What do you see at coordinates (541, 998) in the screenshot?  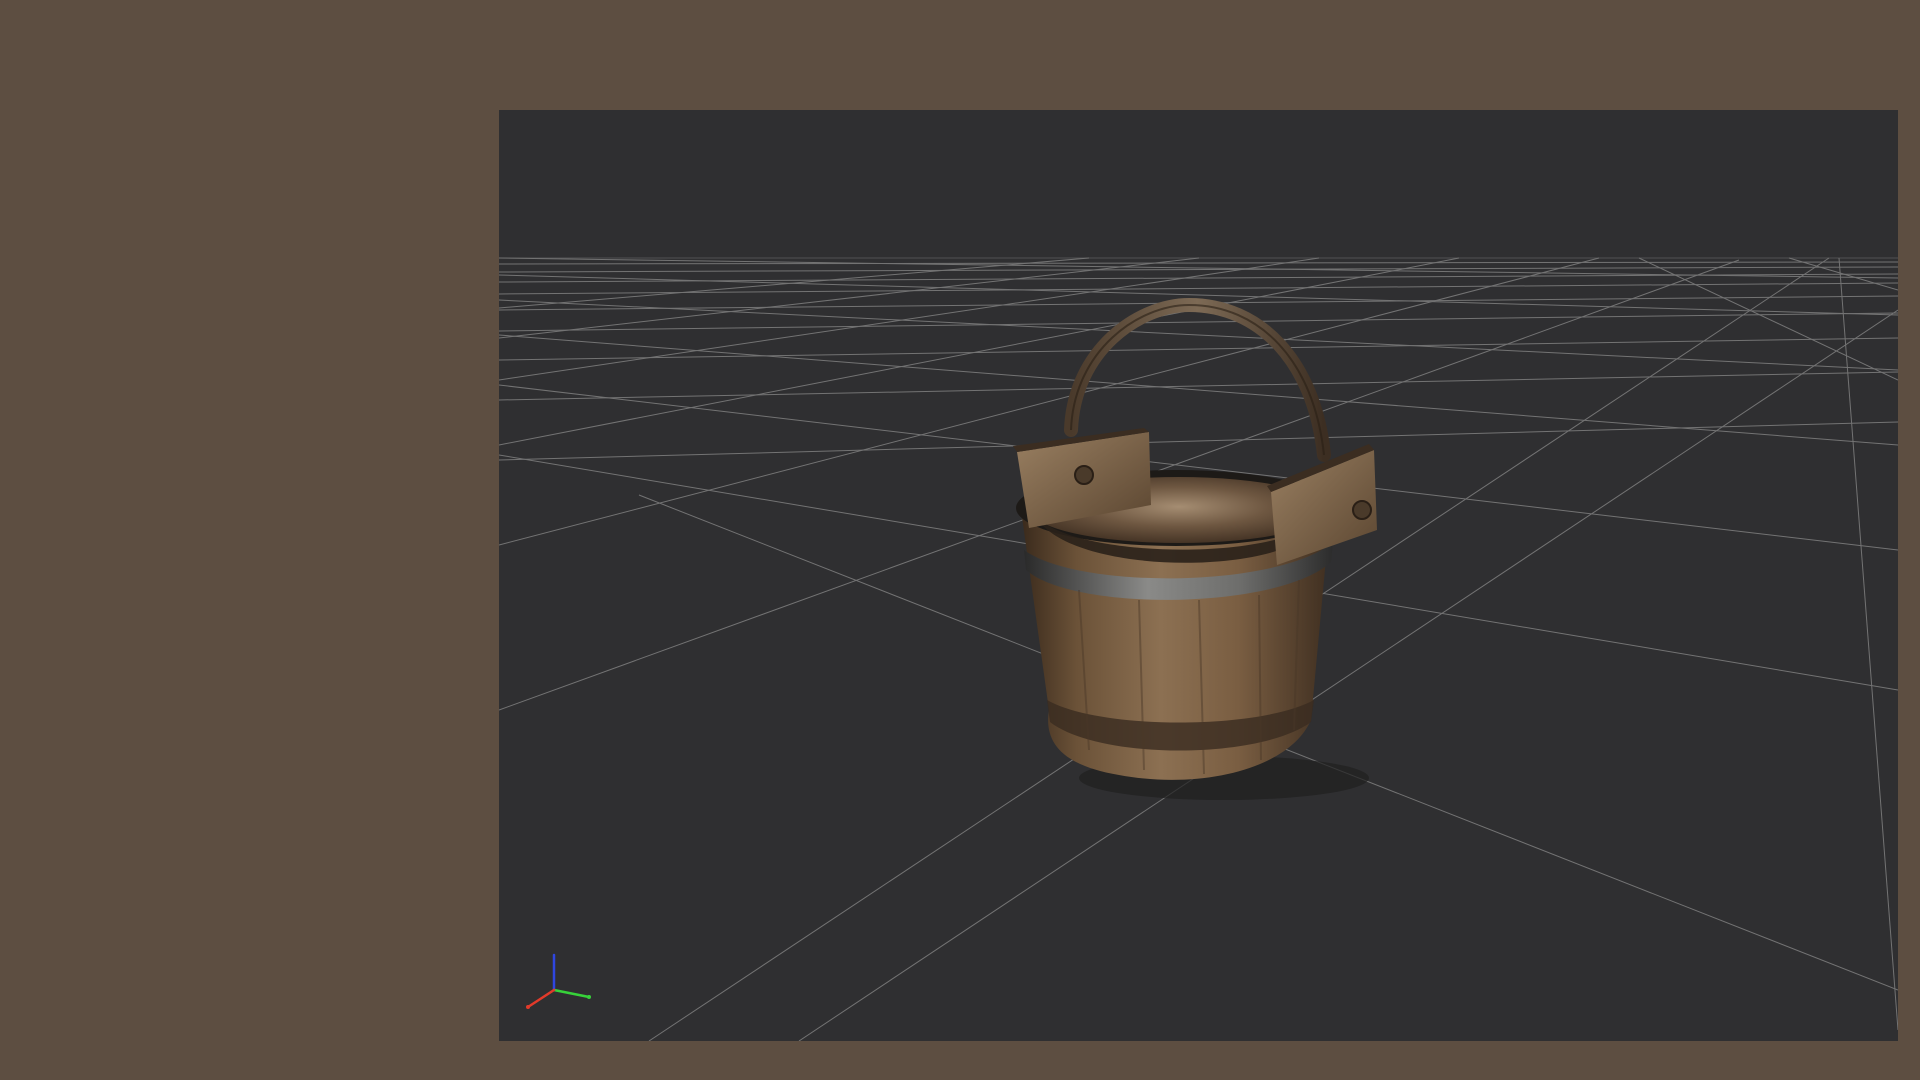 I see `axis-x-icon` at bounding box center [541, 998].